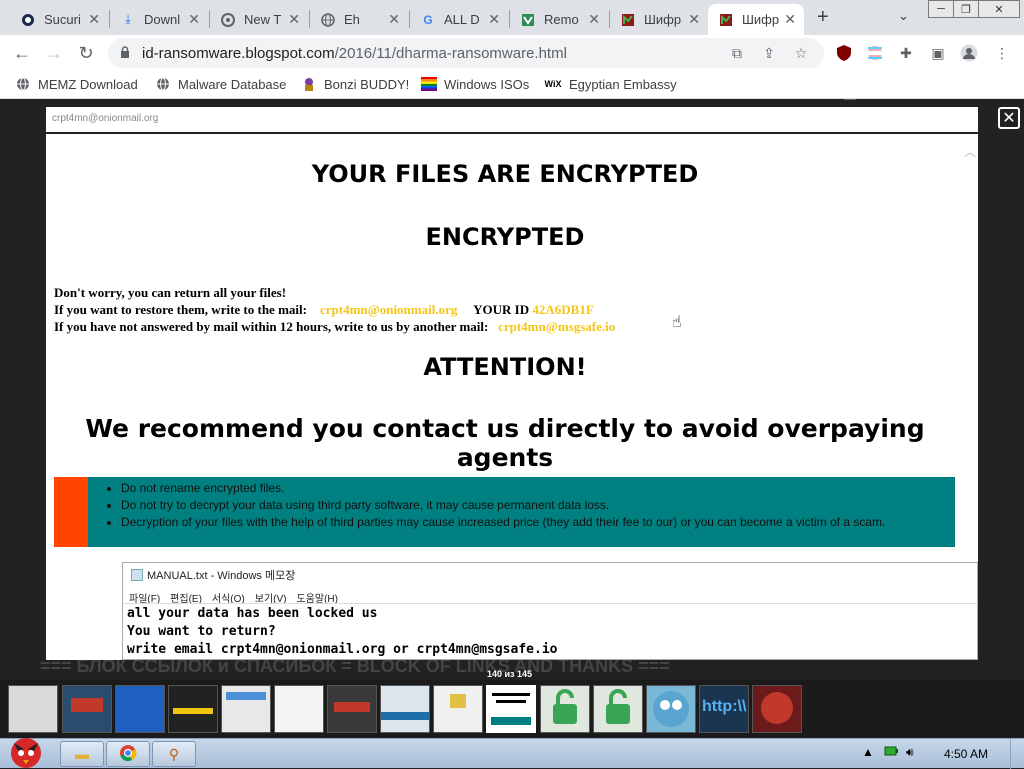 This screenshot has height=769, width=1024. Describe the element at coordinates (462, 19) in the screenshot. I see `tab-label: ALL D` at that location.